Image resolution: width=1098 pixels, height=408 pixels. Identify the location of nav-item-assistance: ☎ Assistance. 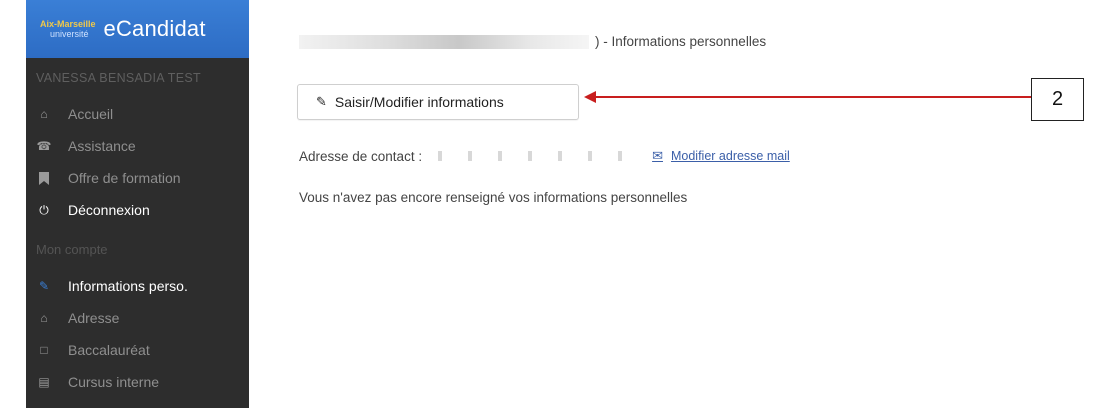
(137, 146).